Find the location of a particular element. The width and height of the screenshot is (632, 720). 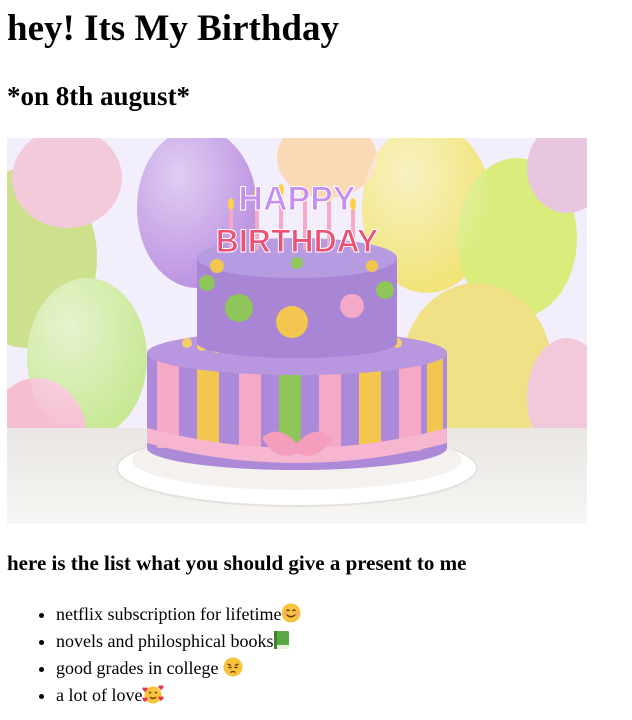

cake-happy-text: HAPPY is located at coordinates (296, 199).